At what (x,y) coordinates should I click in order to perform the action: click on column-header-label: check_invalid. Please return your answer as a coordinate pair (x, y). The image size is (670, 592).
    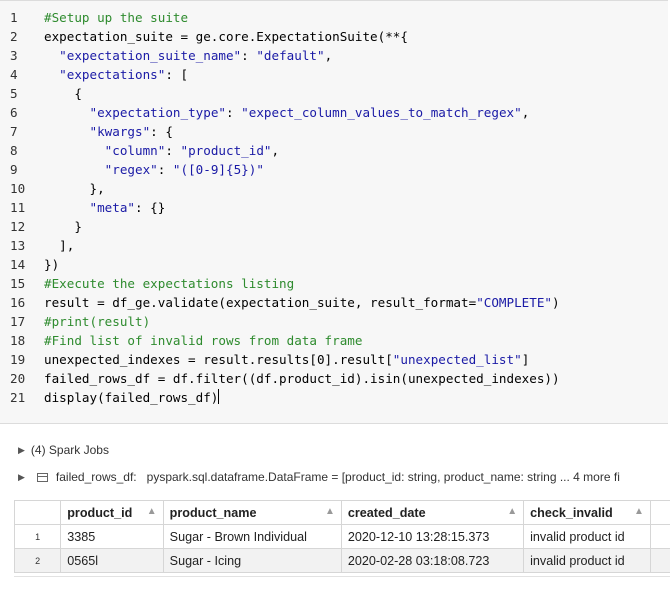
    Looking at the image, I should click on (571, 512).